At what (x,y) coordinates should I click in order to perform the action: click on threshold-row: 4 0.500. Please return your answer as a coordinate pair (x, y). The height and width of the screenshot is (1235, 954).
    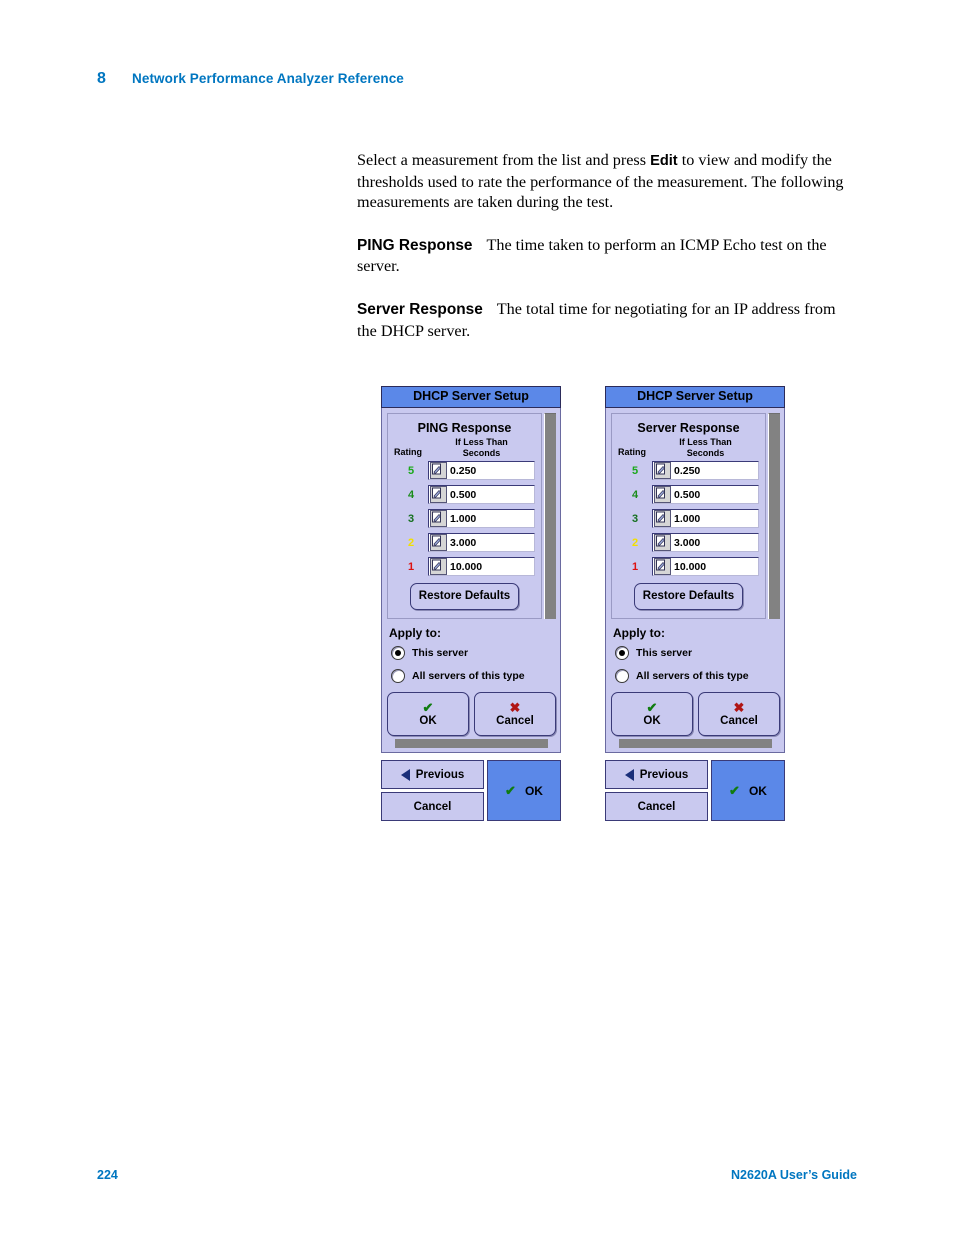
    Looking at the image, I should click on (464, 494).